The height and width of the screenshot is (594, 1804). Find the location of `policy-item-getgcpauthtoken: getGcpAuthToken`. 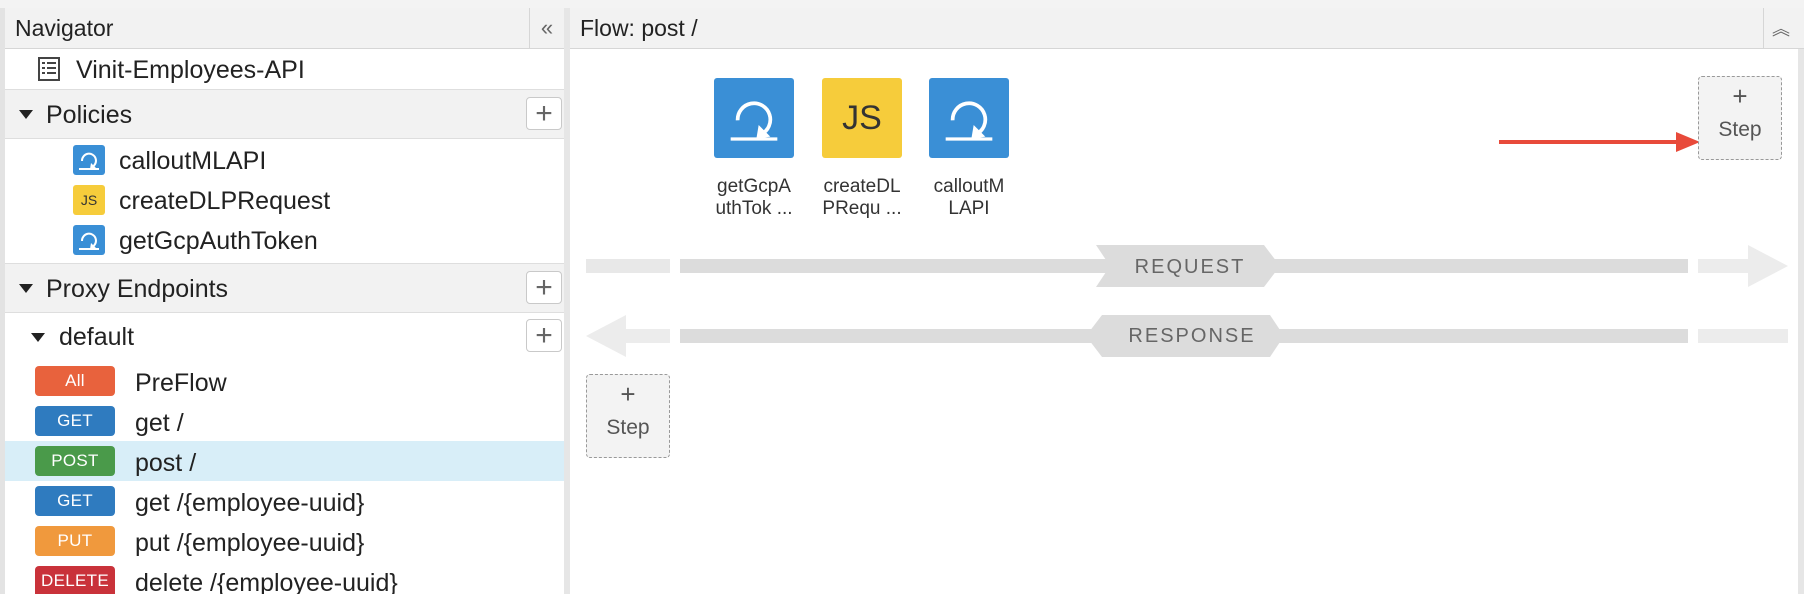

policy-item-getgcpauthtoken: getGcpAuthToken is located at coordinates (284, 239).